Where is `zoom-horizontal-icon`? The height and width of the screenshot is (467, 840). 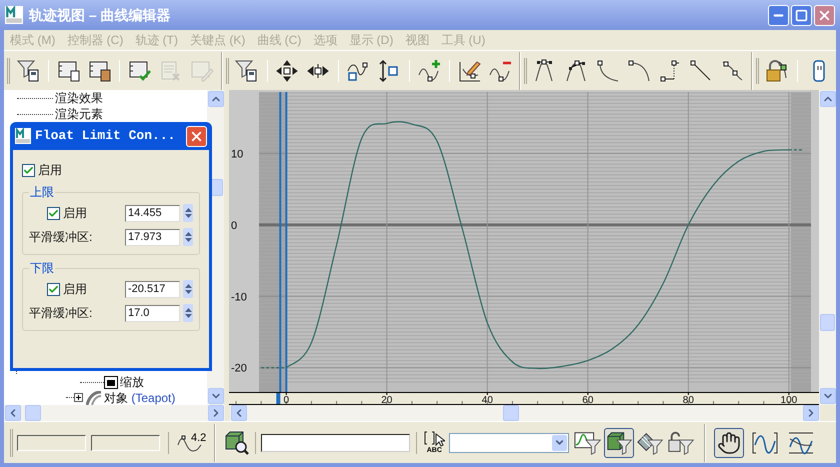 zoom-horizontal-icon is located at coordinates (765, 442).